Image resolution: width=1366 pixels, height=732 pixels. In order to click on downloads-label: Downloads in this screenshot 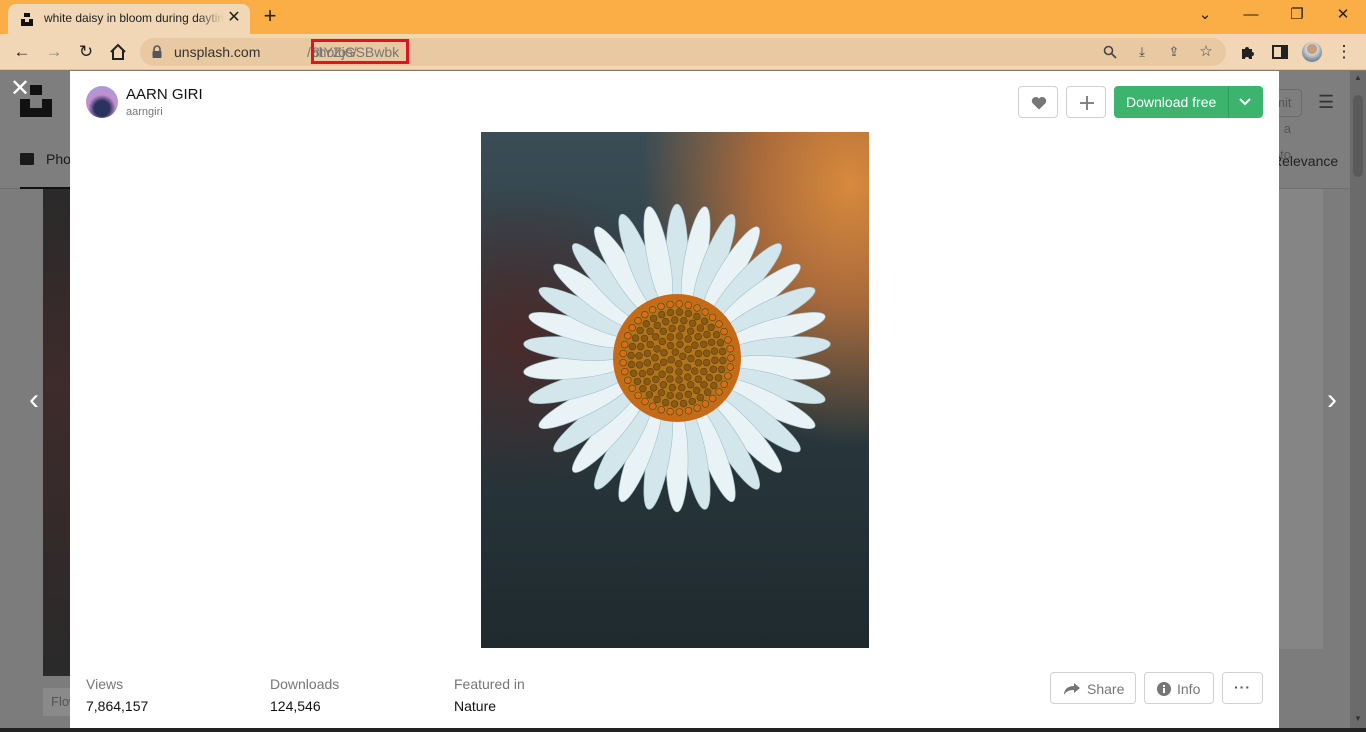, I will do `click(305, 684)`.